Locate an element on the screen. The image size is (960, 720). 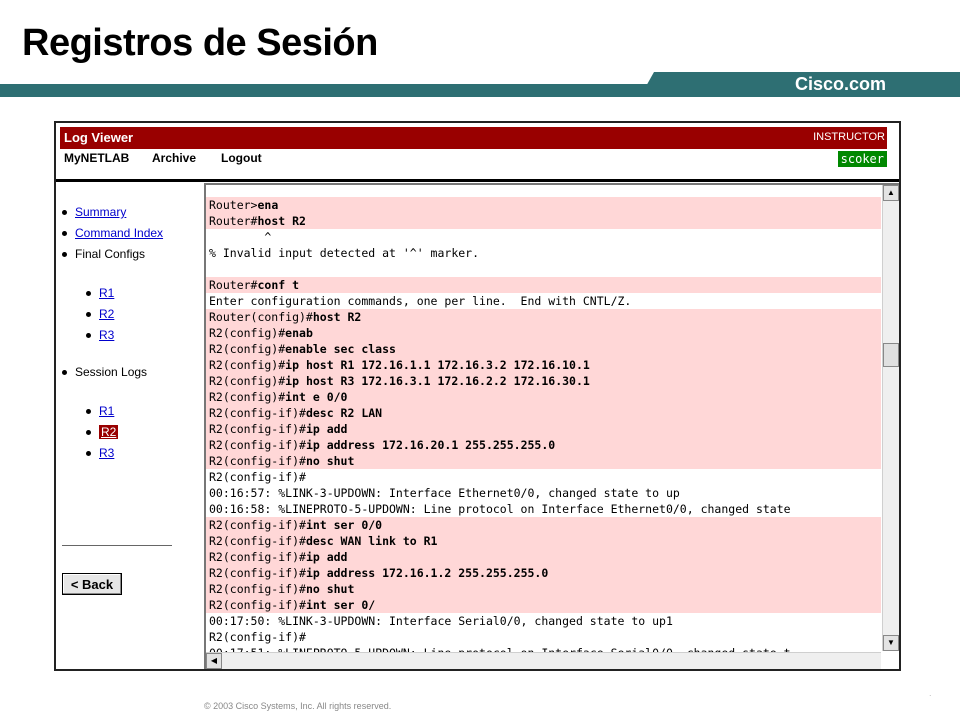
log-command: ip address 172.16.1.2 255.255.255.0 is located at coordinates (427, 573).